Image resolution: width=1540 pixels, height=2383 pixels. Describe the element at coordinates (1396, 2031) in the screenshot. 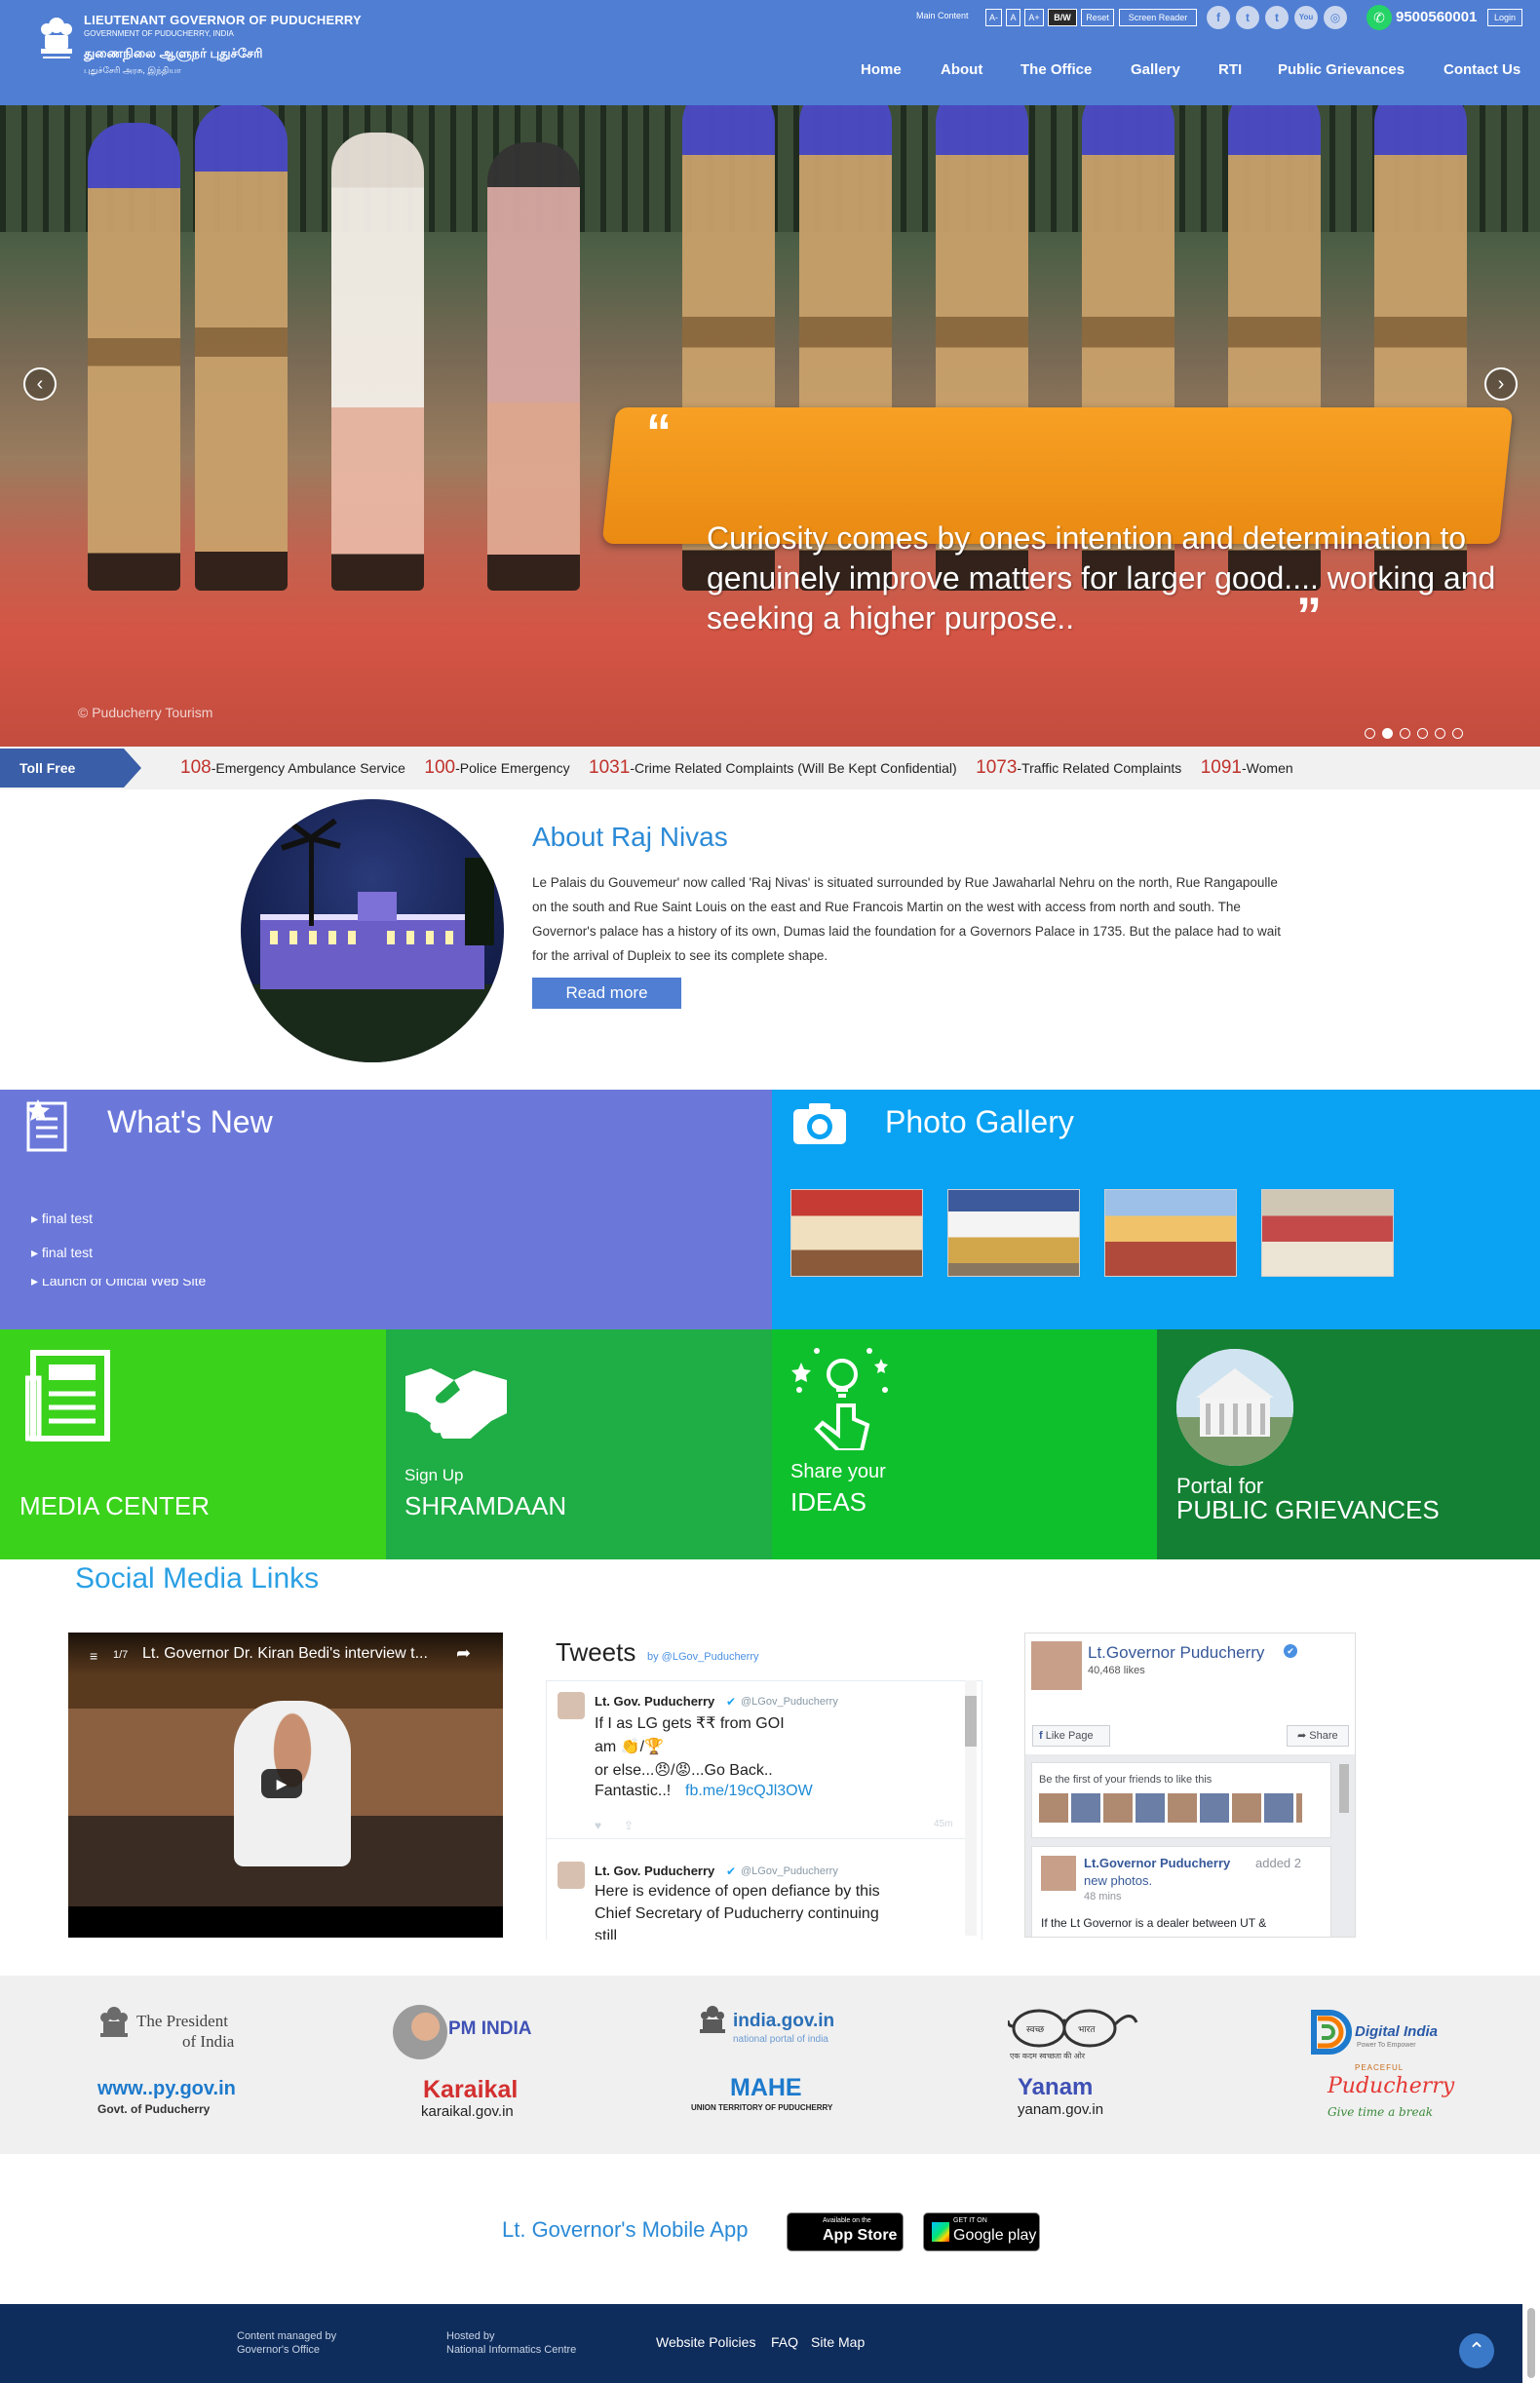

I see `digital-india-logo: Digital India` at that location.